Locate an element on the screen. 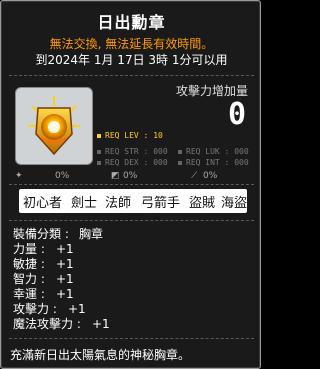 Image resolution: width=320 pixels, height=369 pixels. sunrise-medal-icon is located at coordinates (54, 126).